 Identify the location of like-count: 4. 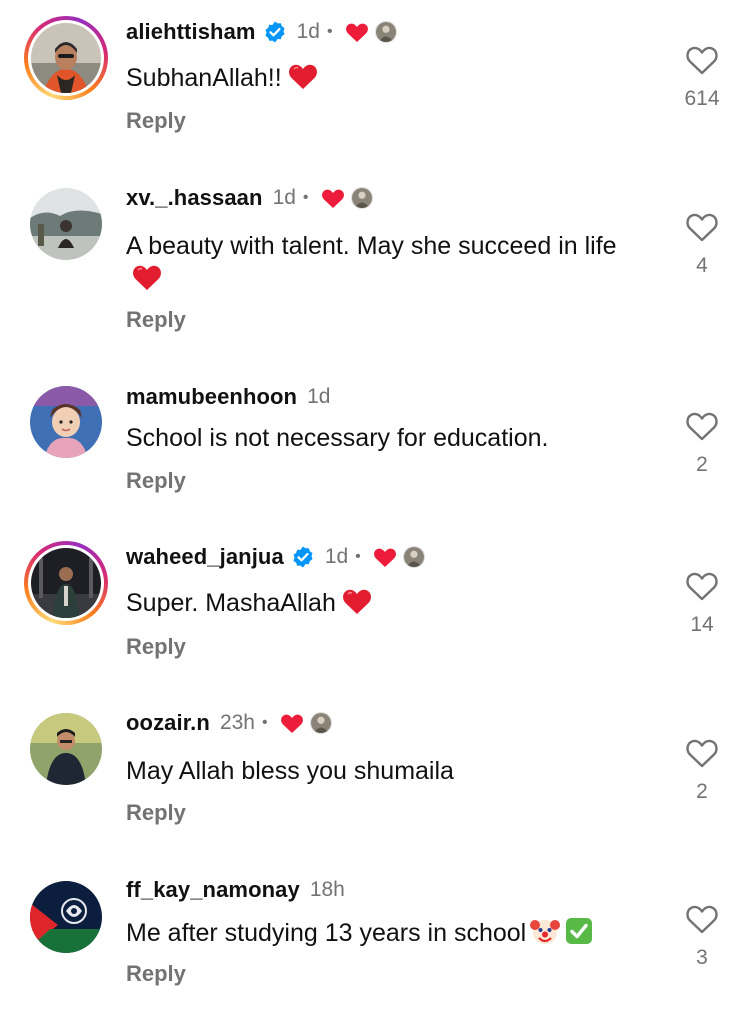
(702, 265).